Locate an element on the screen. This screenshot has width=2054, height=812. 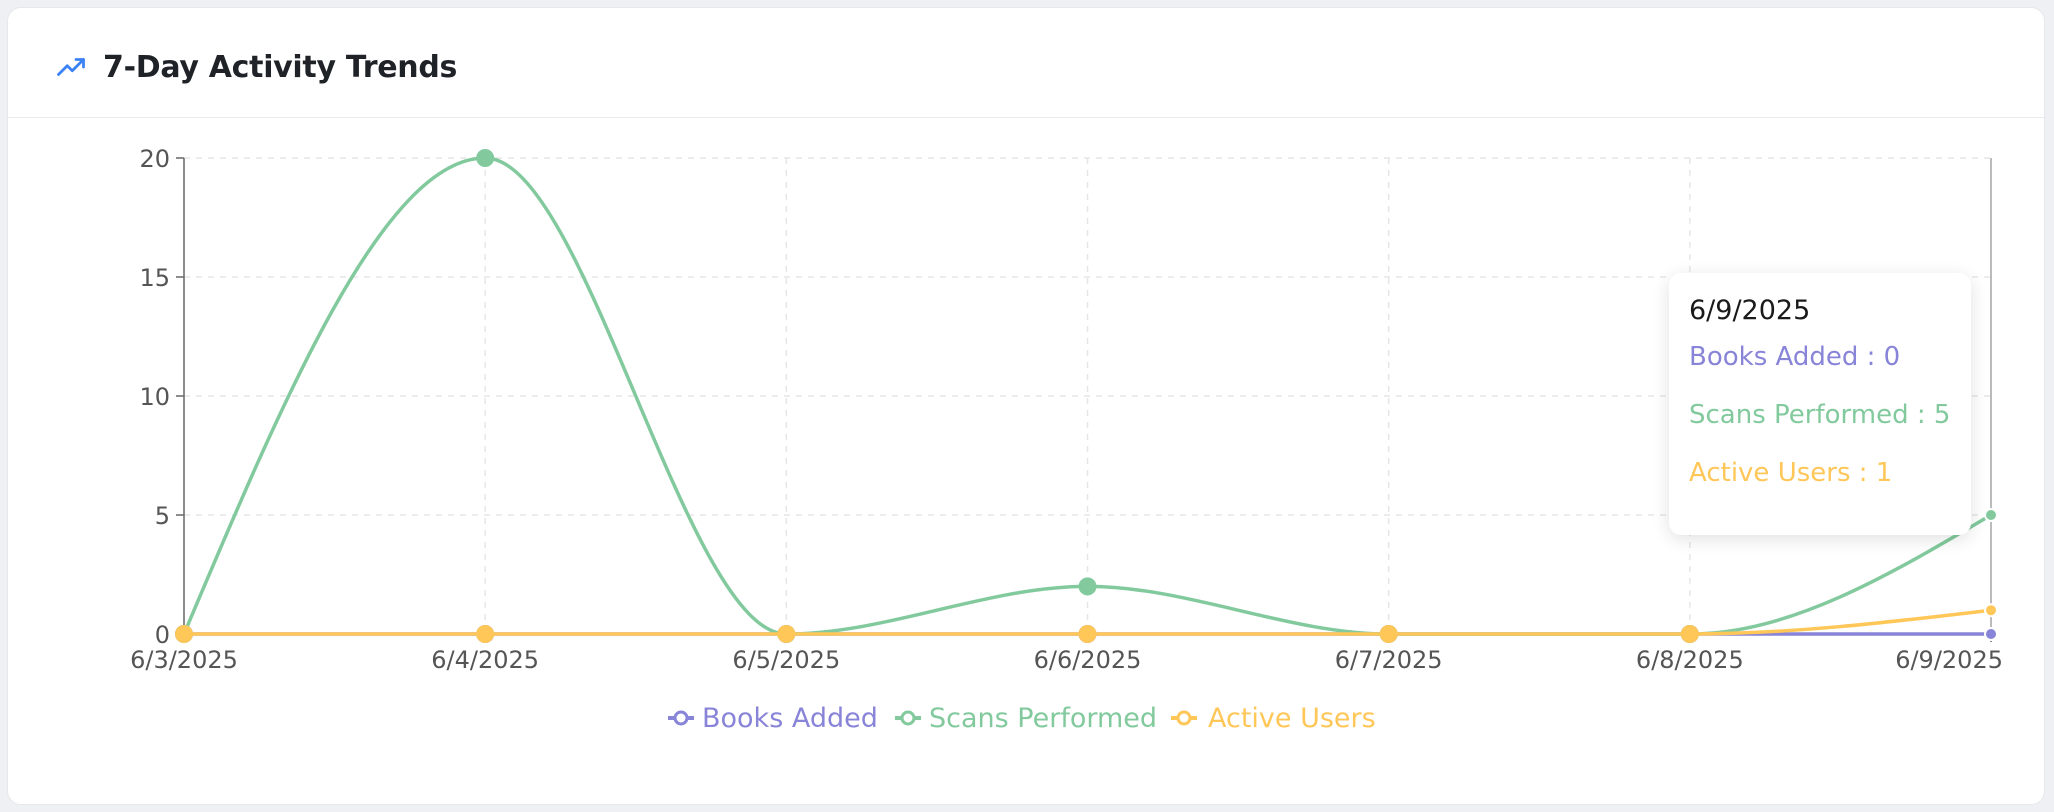
y-tick-label: 5 is located at coordinates (162, 516).